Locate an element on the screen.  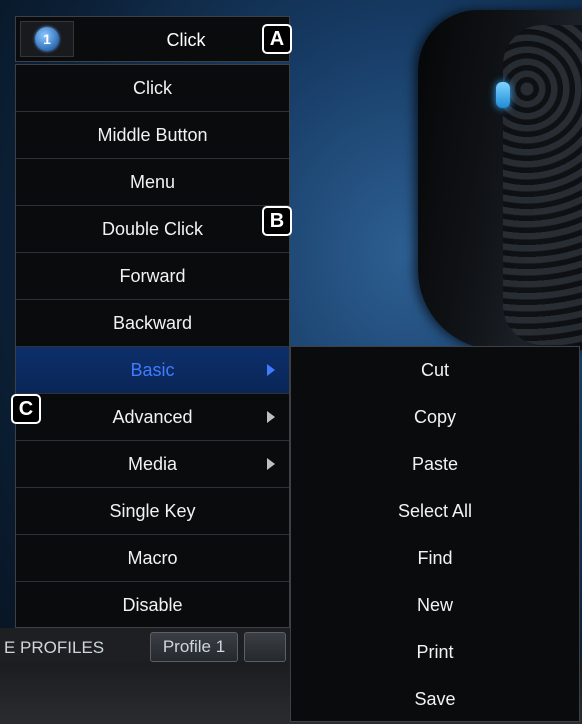
menu-item-label: Forward is located at coordinates (152, 276).